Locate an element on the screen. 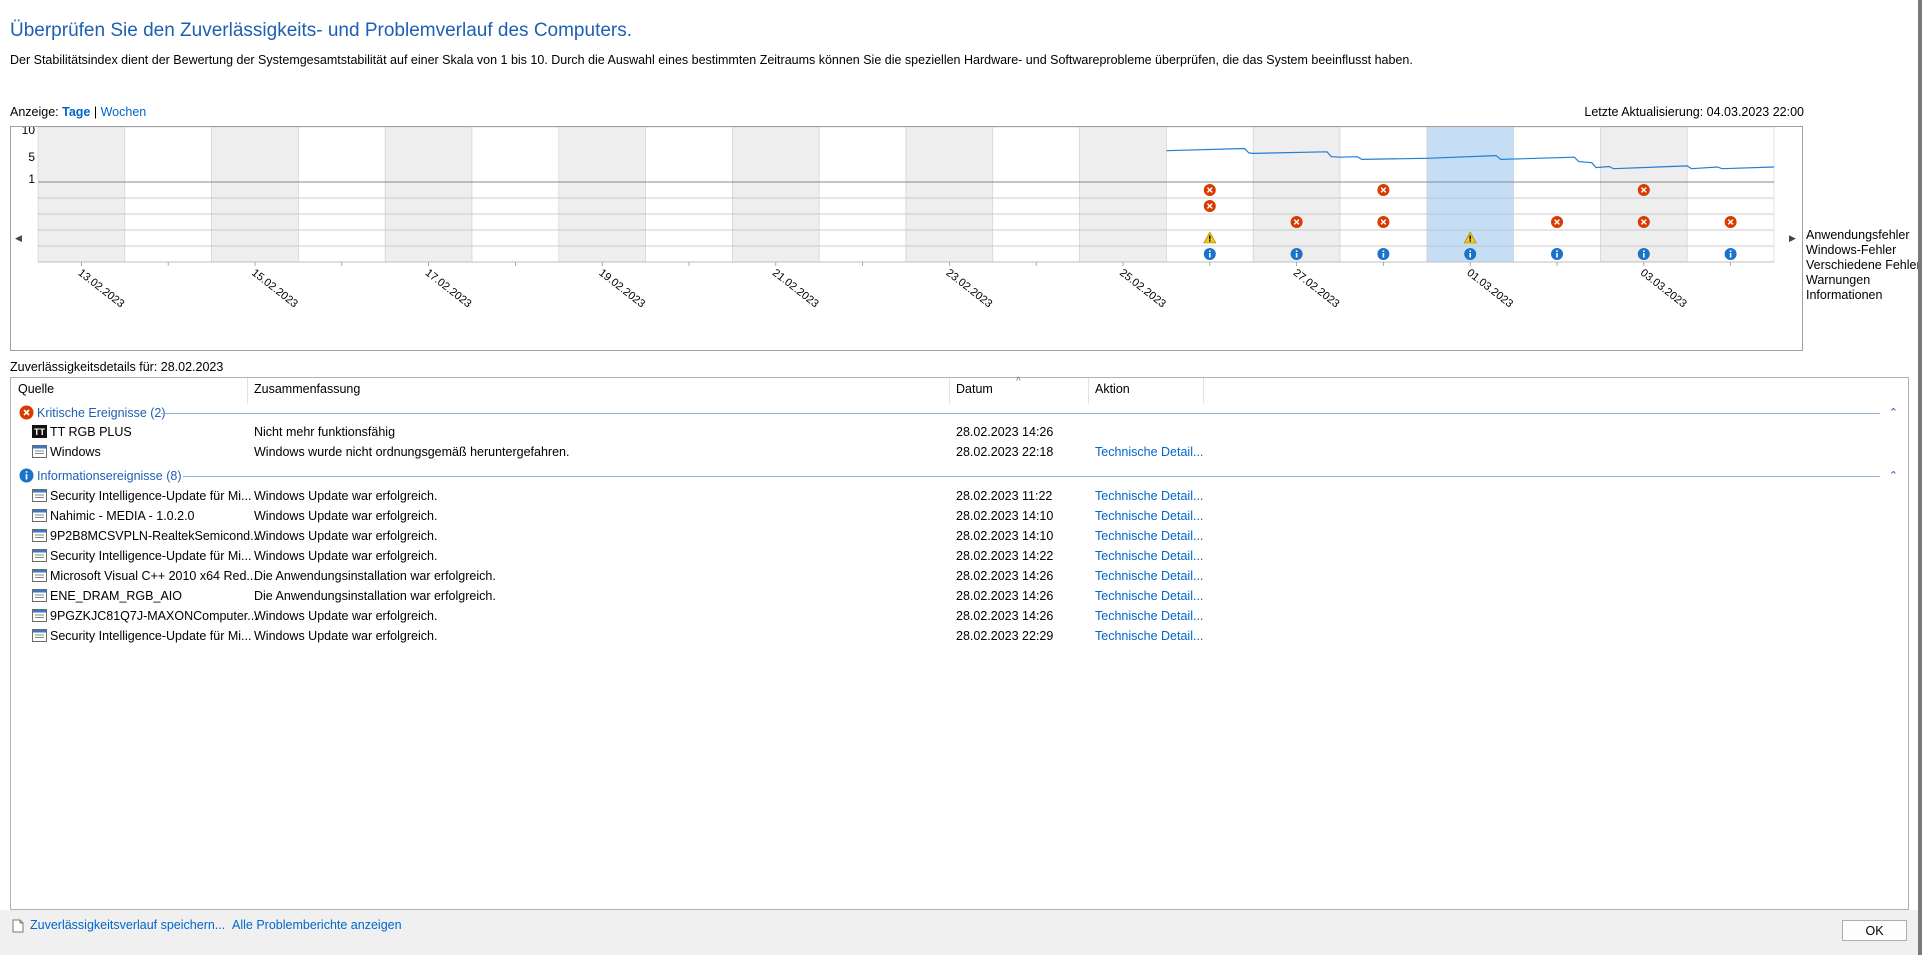 The image size is (1922, 955). chart-scroll-left-icon: ◀ is located at coordinates (18, 238).